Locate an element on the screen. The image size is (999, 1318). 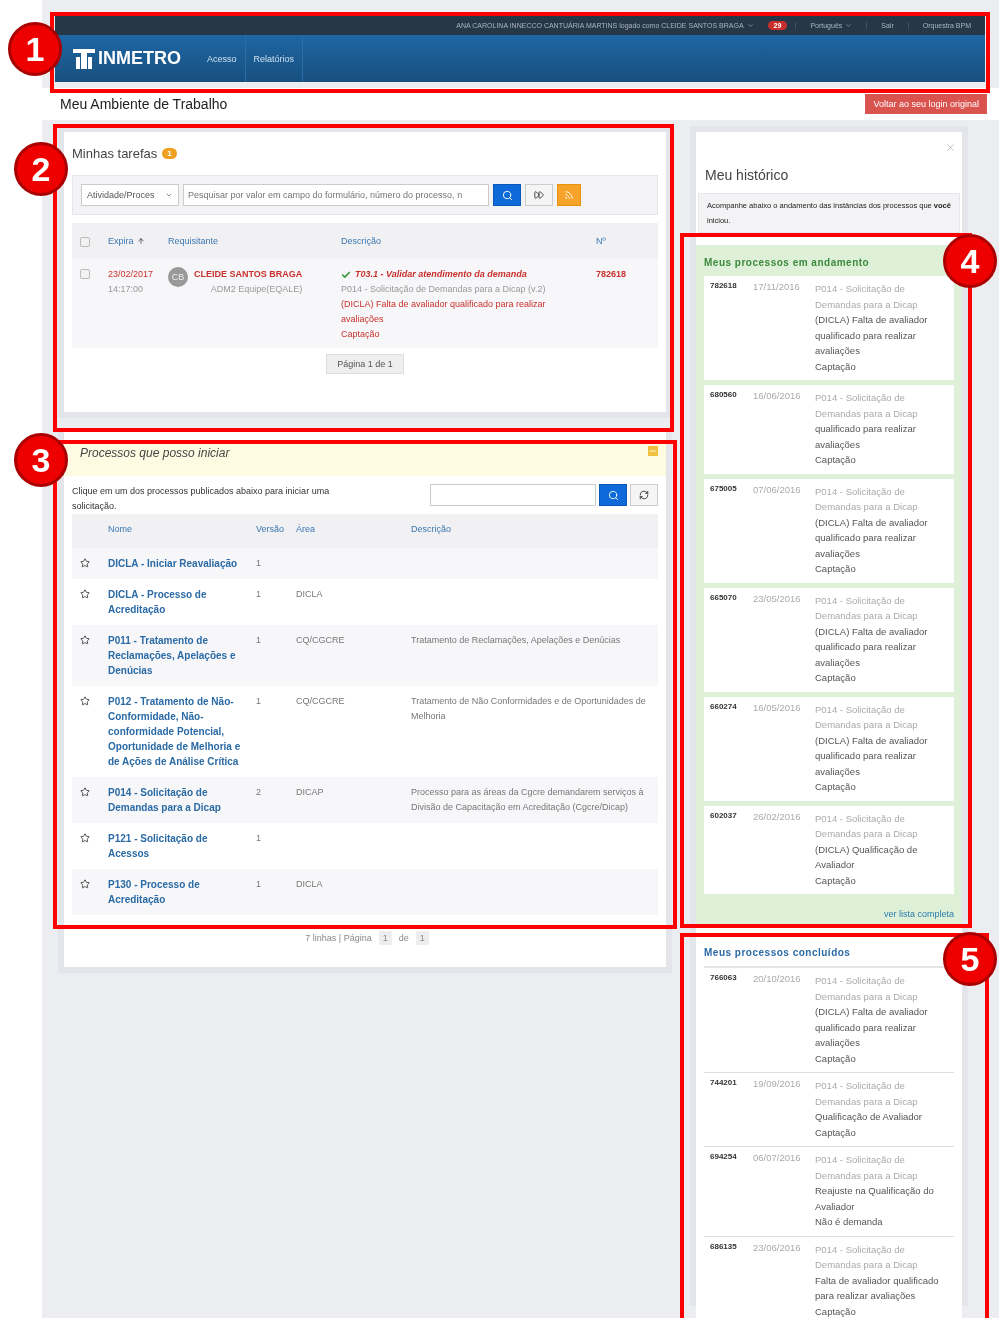
process-date: 23/06/2016 is located at coordinates (777, 1248).